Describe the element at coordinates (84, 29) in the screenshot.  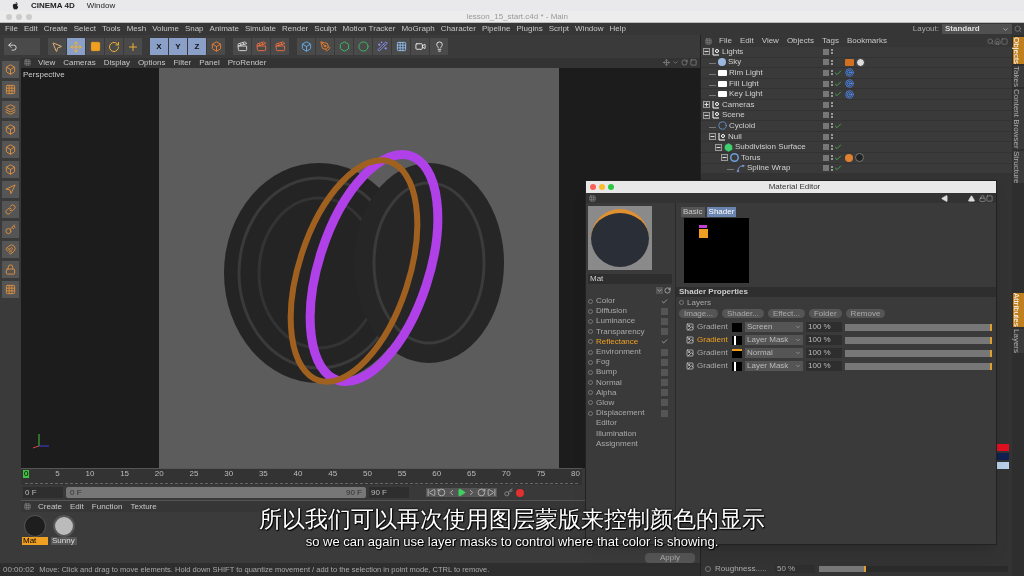
I see `menu-item: Select` at that location.